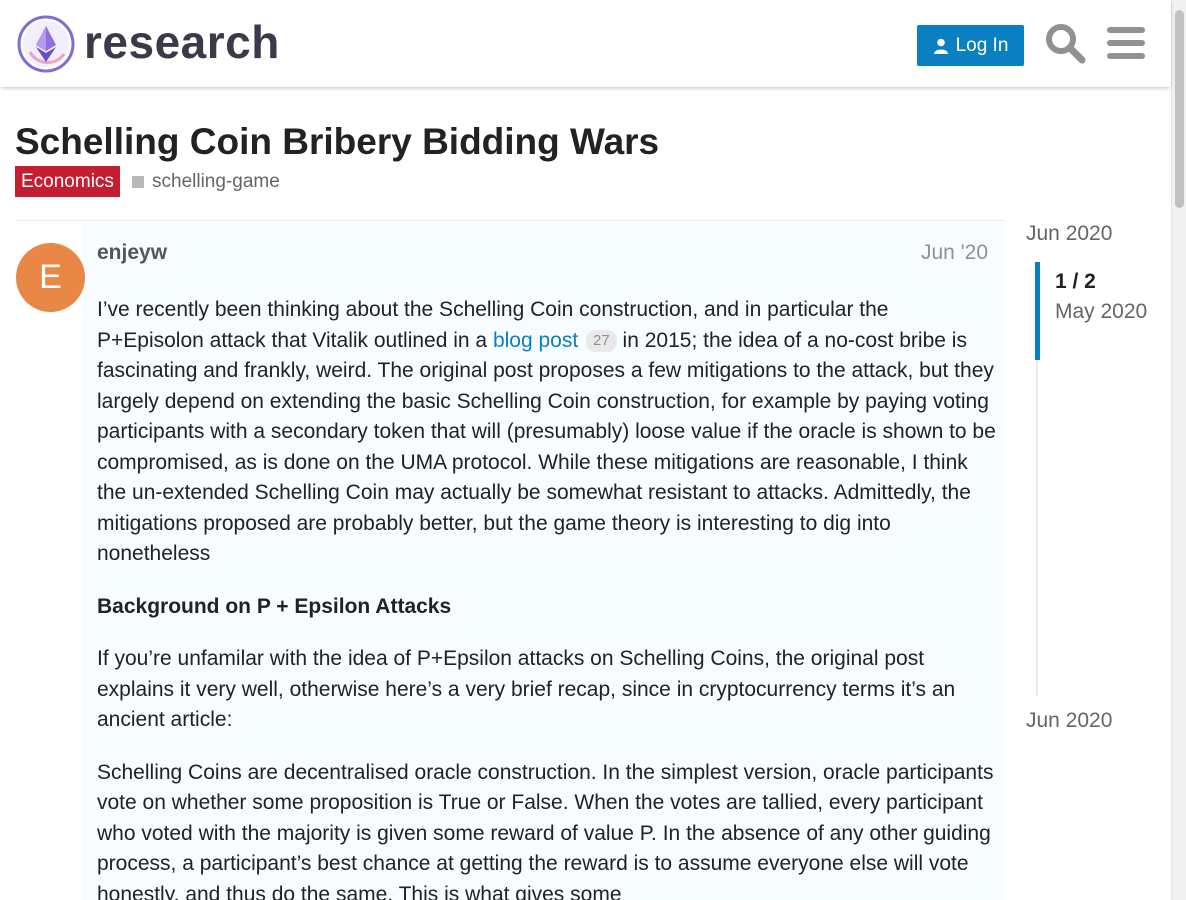  What do you see at coordinates (337, 142) in the screenshot?
I see `topic-title: Schelling Coin Bribery Bidding Wars` at bounding box center [337, 142].